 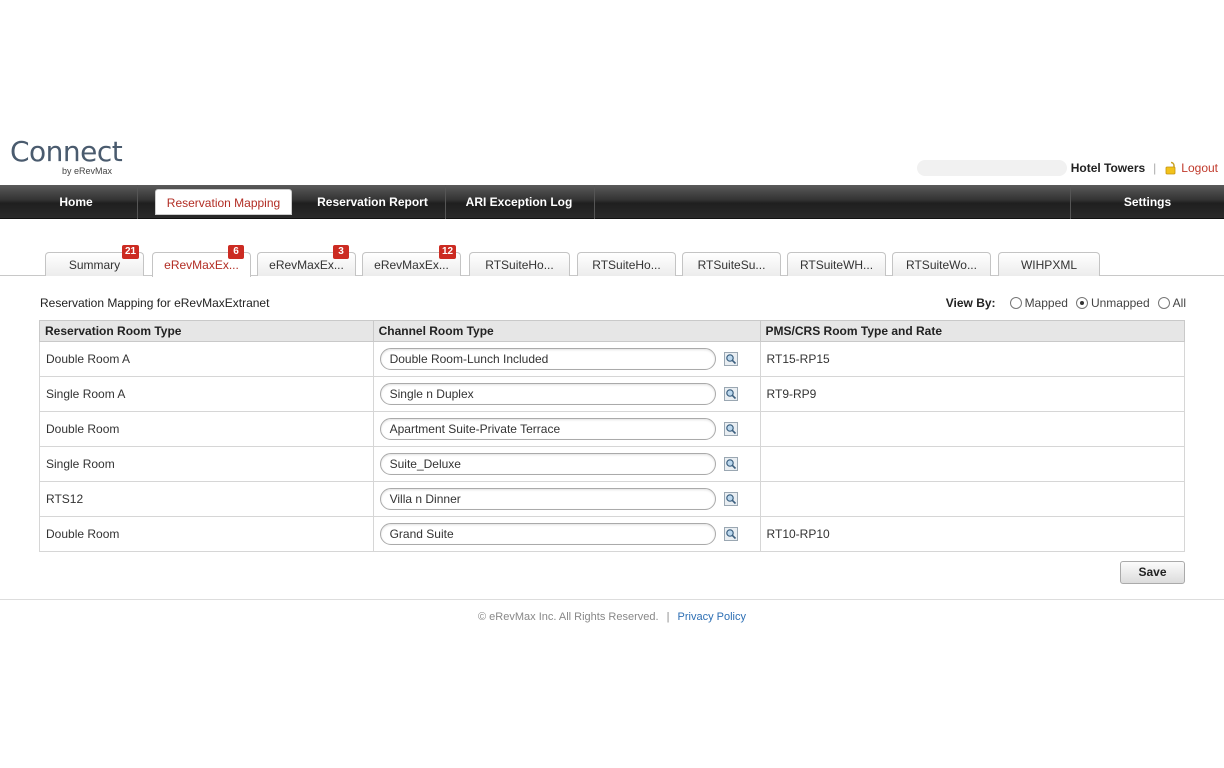 I want to click on radio-button-selected, so click(x=1081, y=303).